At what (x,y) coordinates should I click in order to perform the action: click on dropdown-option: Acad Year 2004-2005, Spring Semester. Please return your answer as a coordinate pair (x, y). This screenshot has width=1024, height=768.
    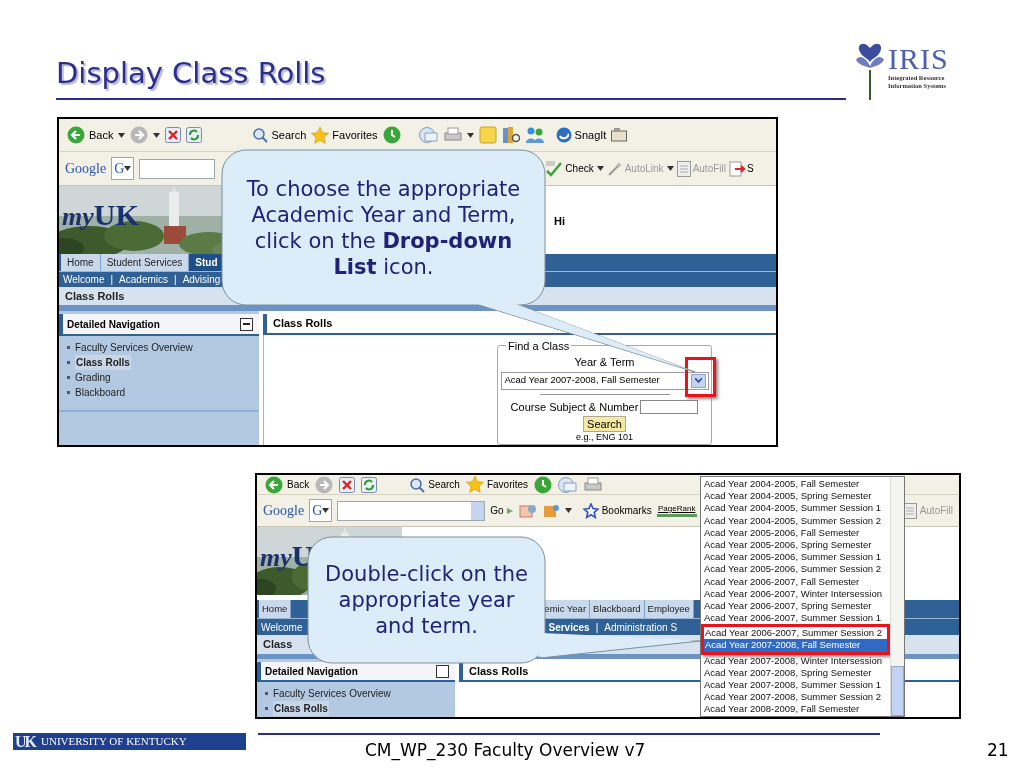
    Looking at the image, I should click on (796, 496).